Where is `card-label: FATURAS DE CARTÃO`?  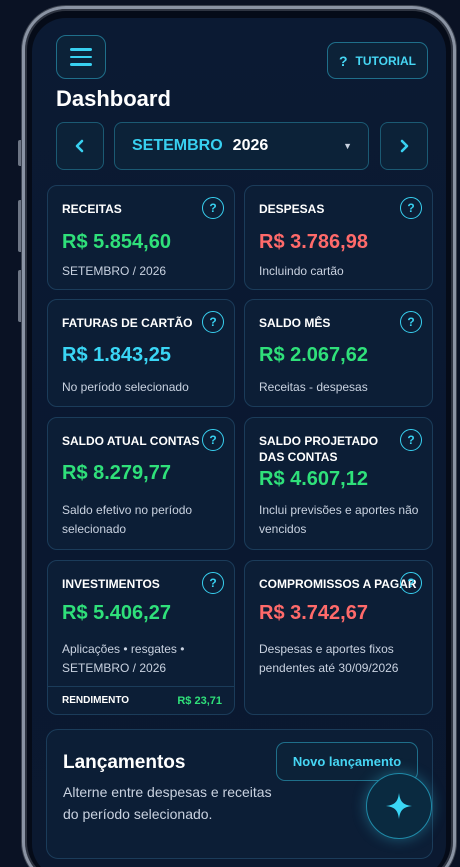 card-label: FATURAS DE CARTÃO is located at coordinates (127, 323).